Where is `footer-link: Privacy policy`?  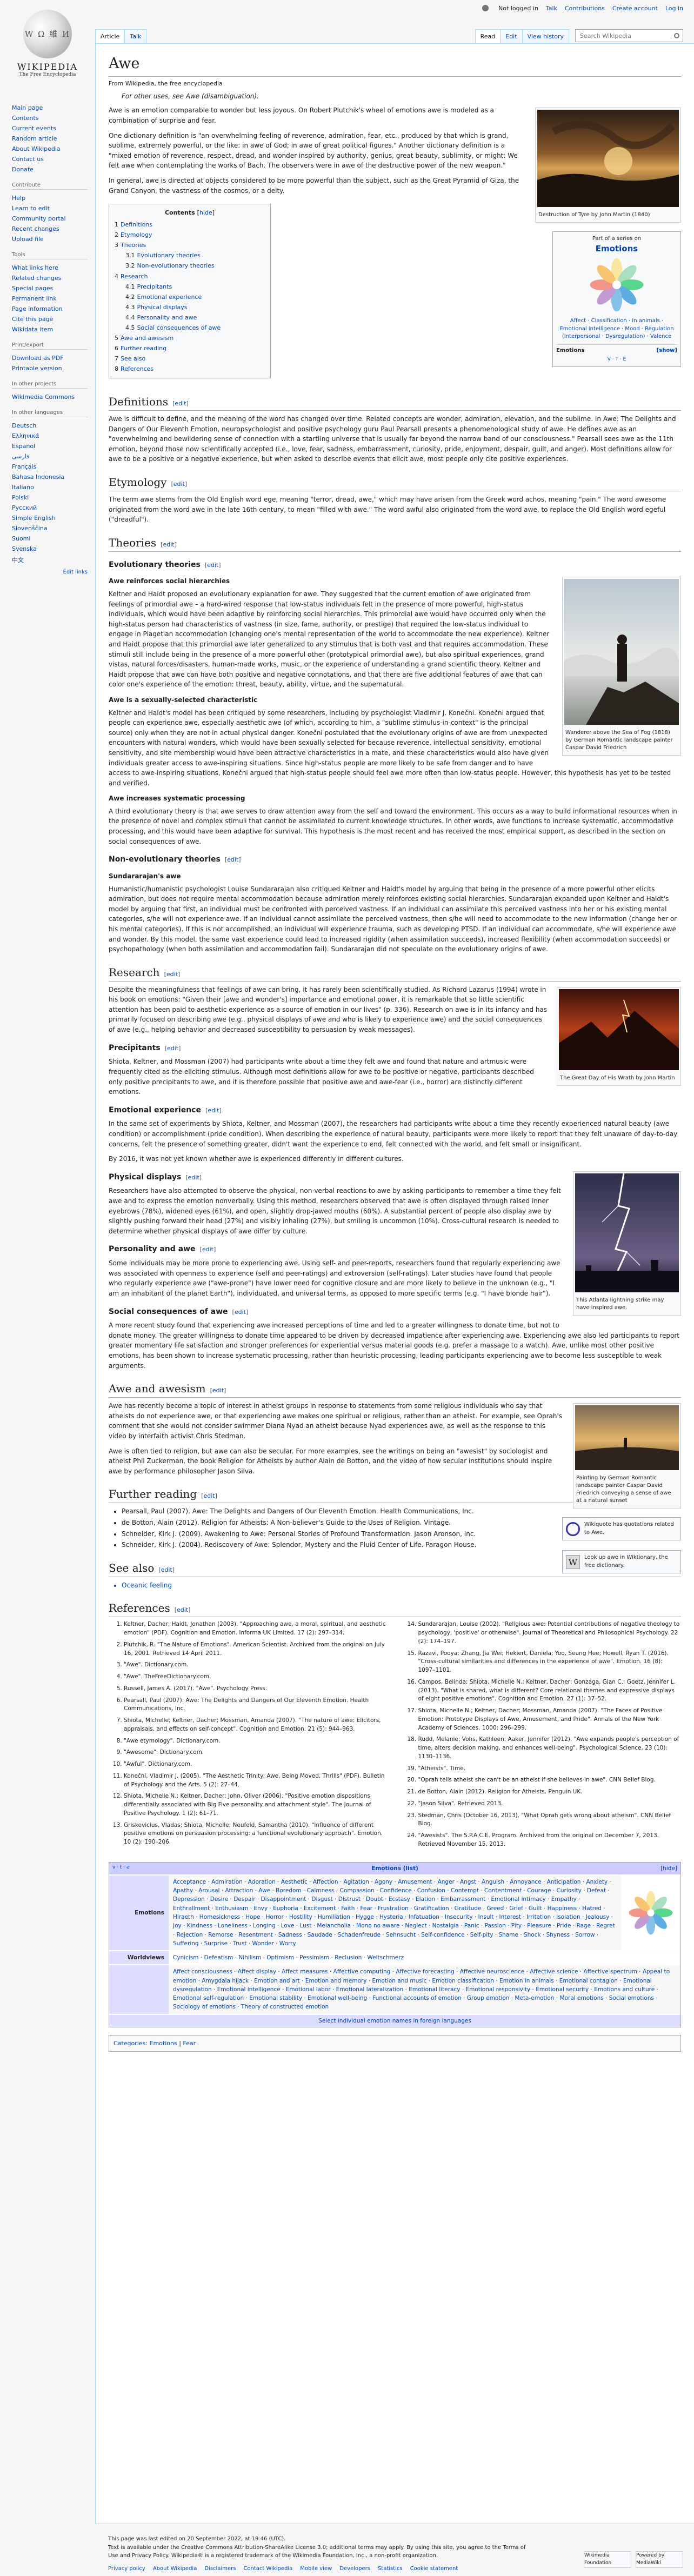 footer-link: Privacy policy is located at coordinates (127, 2569).